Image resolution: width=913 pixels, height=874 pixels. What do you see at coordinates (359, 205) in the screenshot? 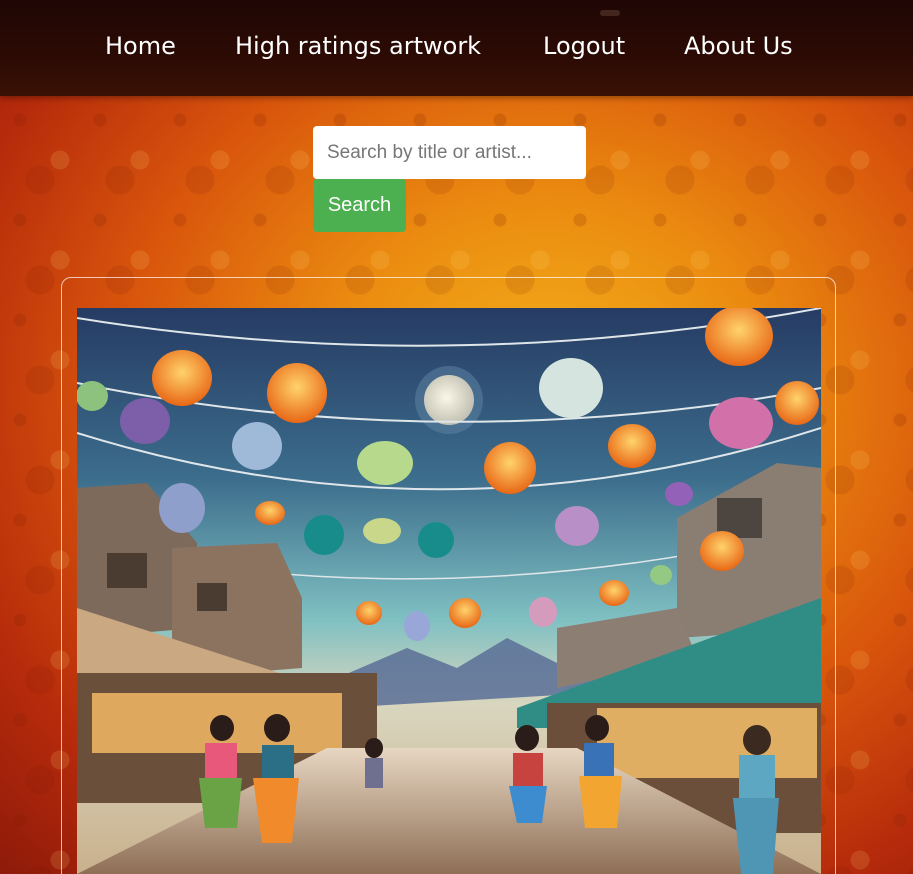
I see `search-button: Search` at bounding box center [359, 205].